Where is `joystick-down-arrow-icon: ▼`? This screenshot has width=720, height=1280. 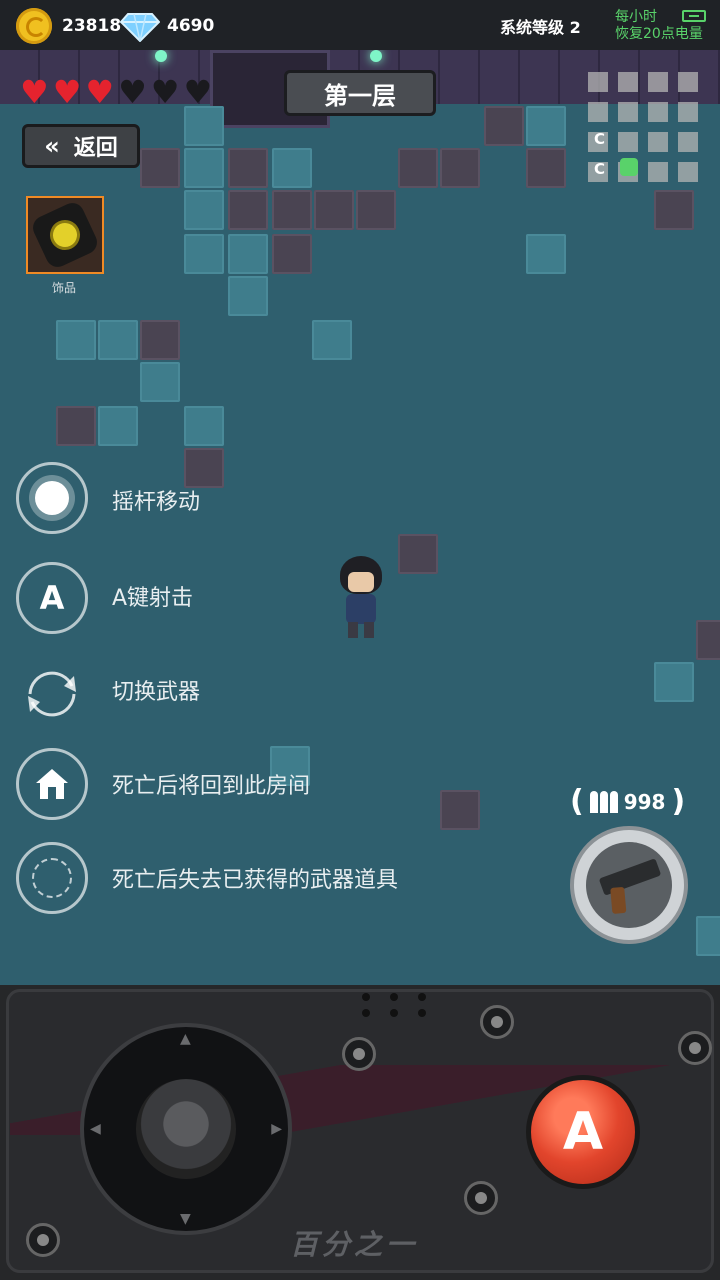
joystick-down-arrow-icon: ▼ is located at coordinates (185, 1219).